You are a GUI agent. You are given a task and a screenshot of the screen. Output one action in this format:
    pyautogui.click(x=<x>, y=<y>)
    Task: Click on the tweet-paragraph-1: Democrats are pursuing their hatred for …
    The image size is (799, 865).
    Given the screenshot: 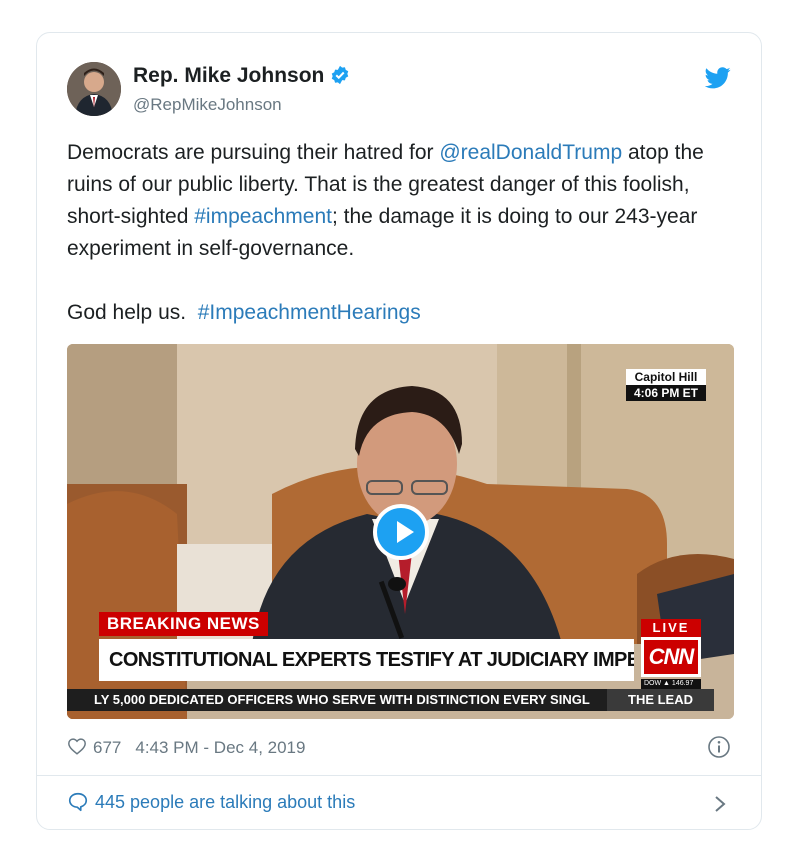 What is the action you would take?
    pyautogui.click(x=407, y=201)
    